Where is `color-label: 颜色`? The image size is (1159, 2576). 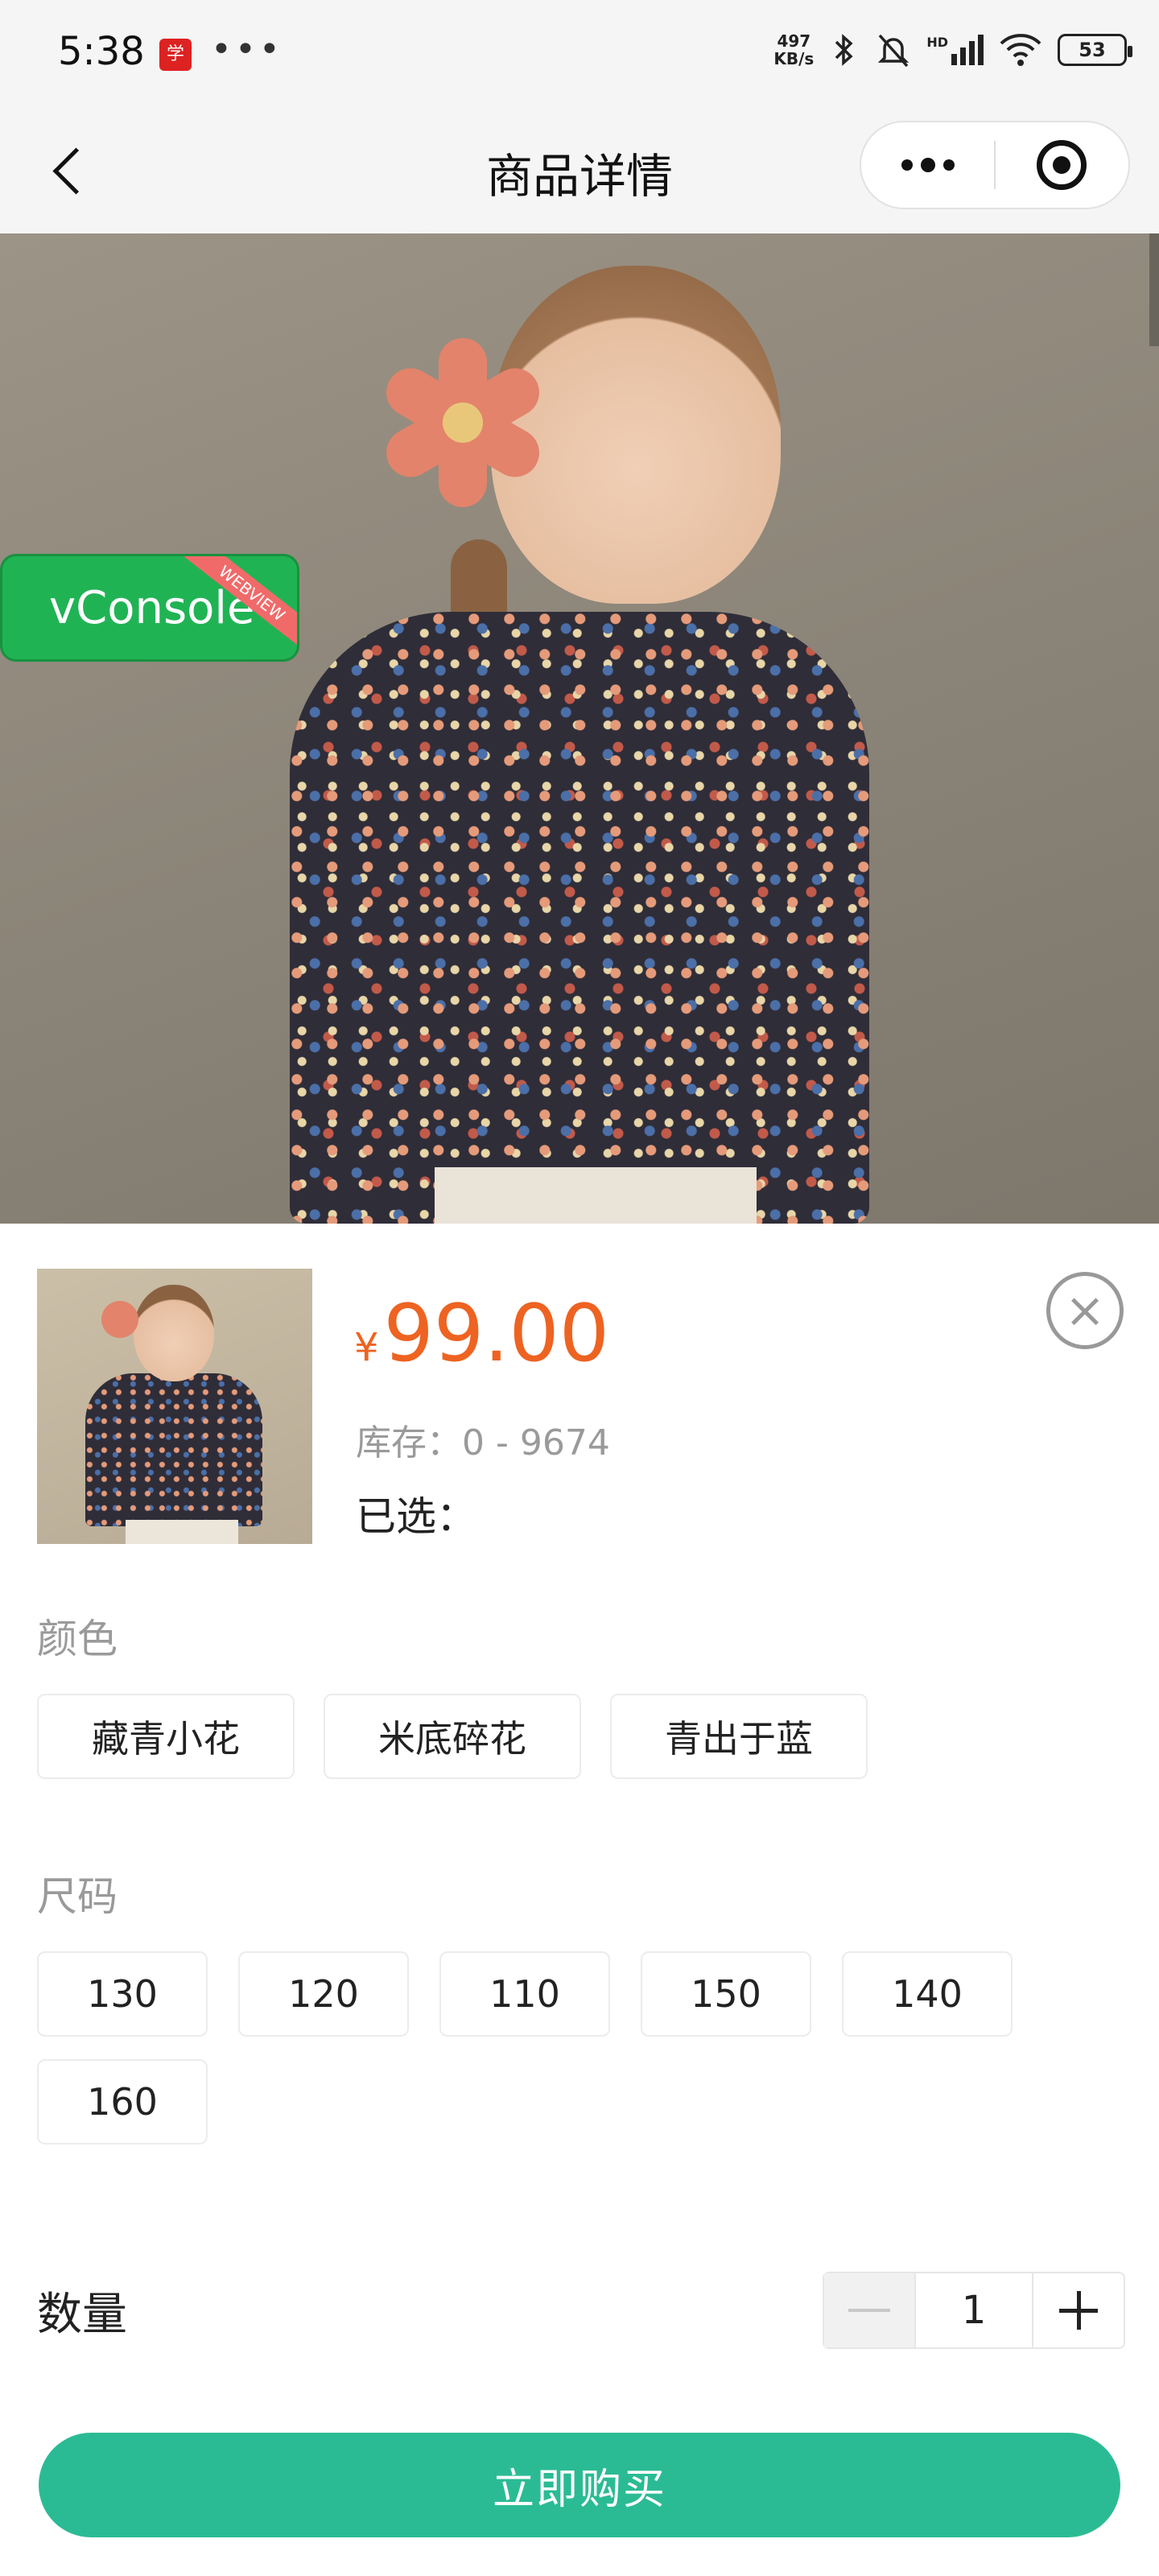 color-label: 颜色 is located at coordinates (77, 1639).